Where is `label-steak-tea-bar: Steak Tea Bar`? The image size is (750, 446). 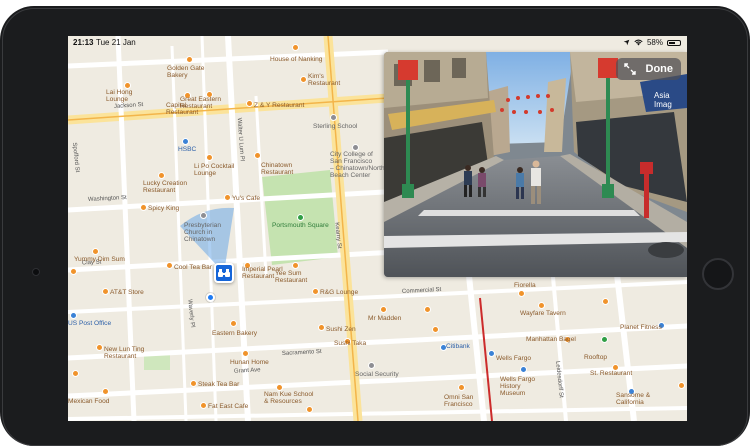
label-steak-tea-bar: Steak Tea Bar is located at coordinates (219, 384).